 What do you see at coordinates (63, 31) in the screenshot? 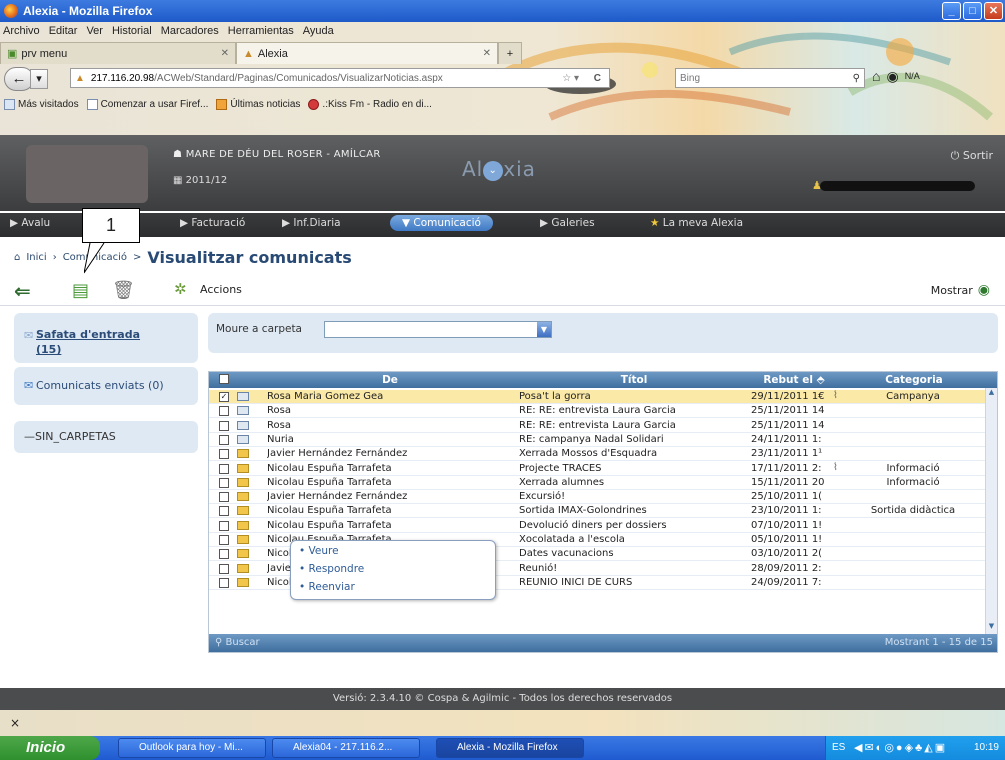
I see `menu-editar: Editar` at bounding box center [63, 31].